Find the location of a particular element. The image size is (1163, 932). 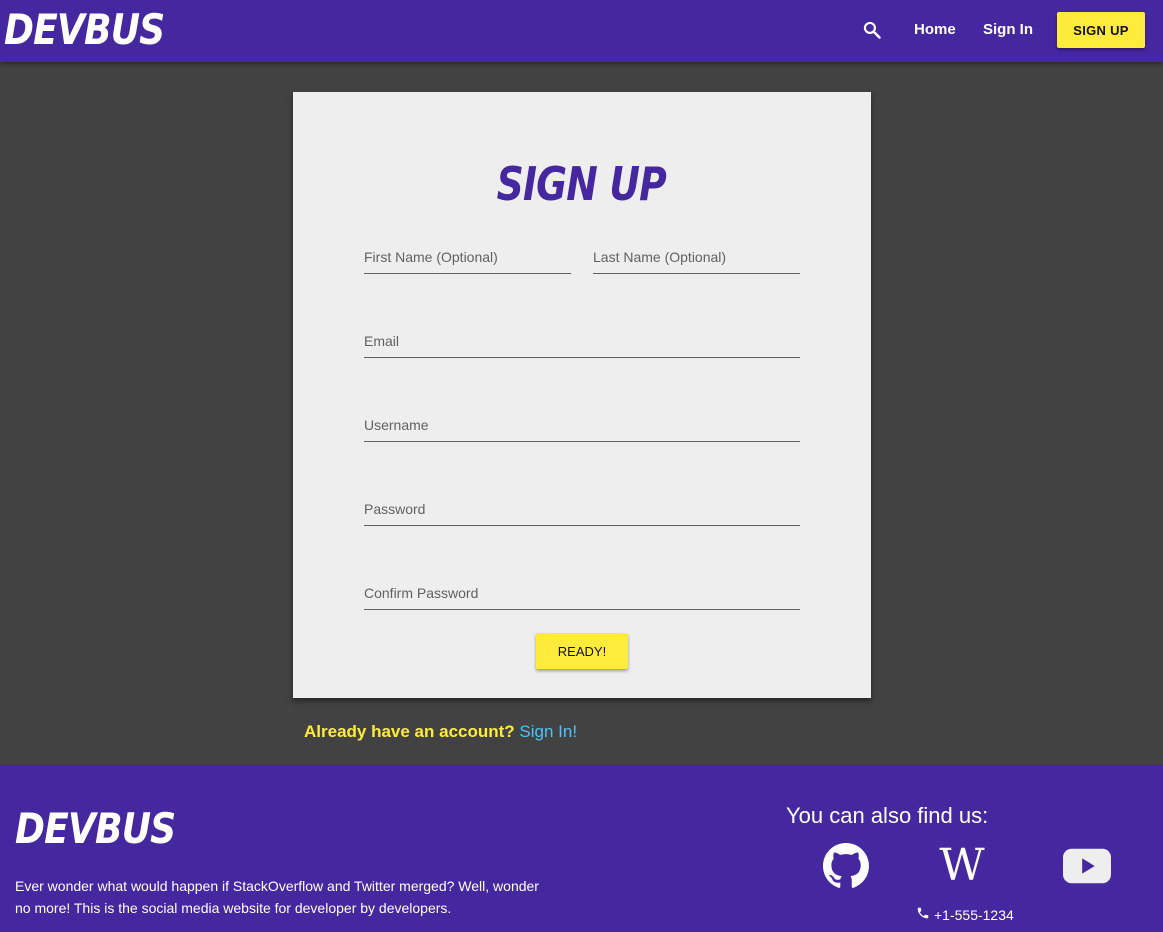

username-input is located at coordinates (582, 421).